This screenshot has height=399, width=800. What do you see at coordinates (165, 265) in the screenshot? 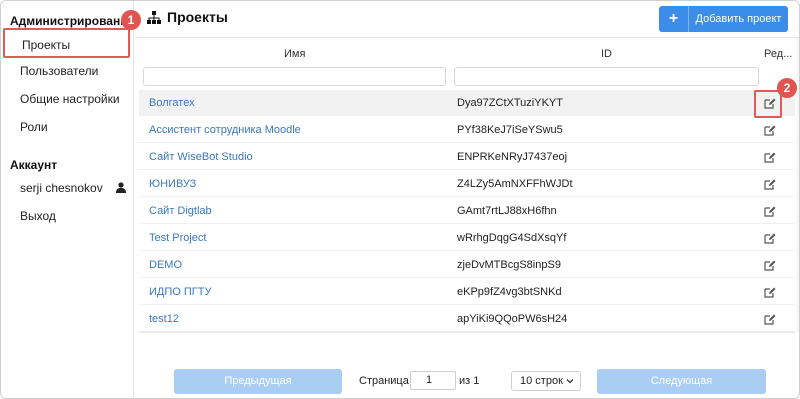
I see `project-name-link: DEMO` at bounding box center [165, 265].